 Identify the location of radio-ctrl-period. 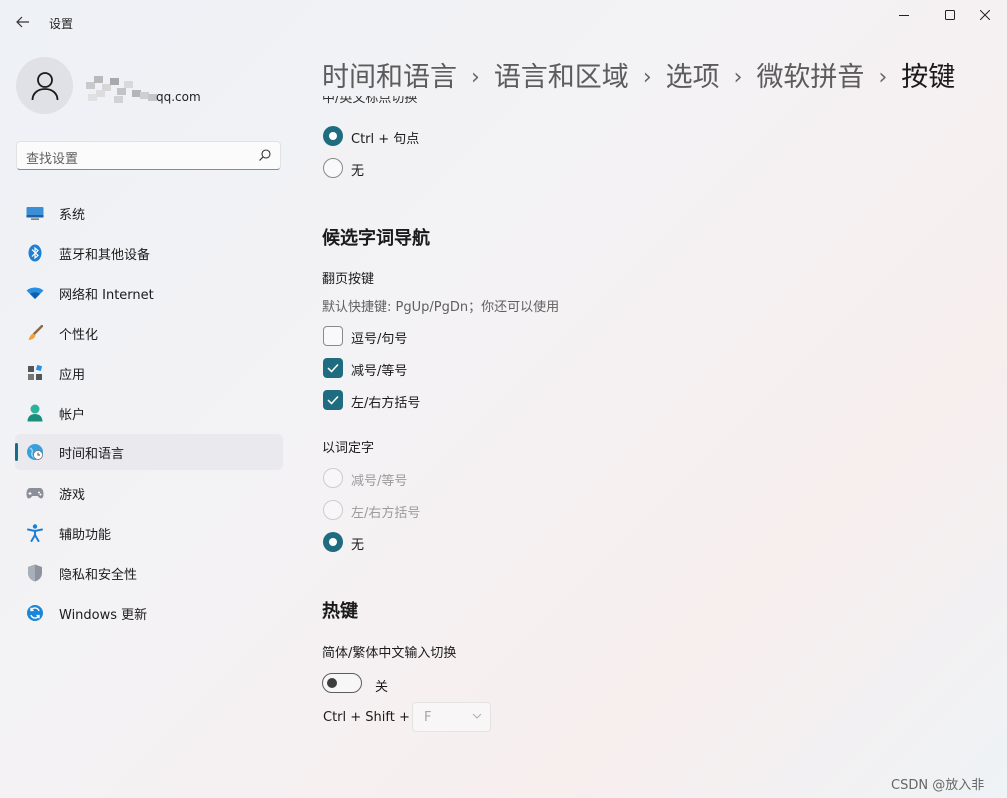
(333, 136).